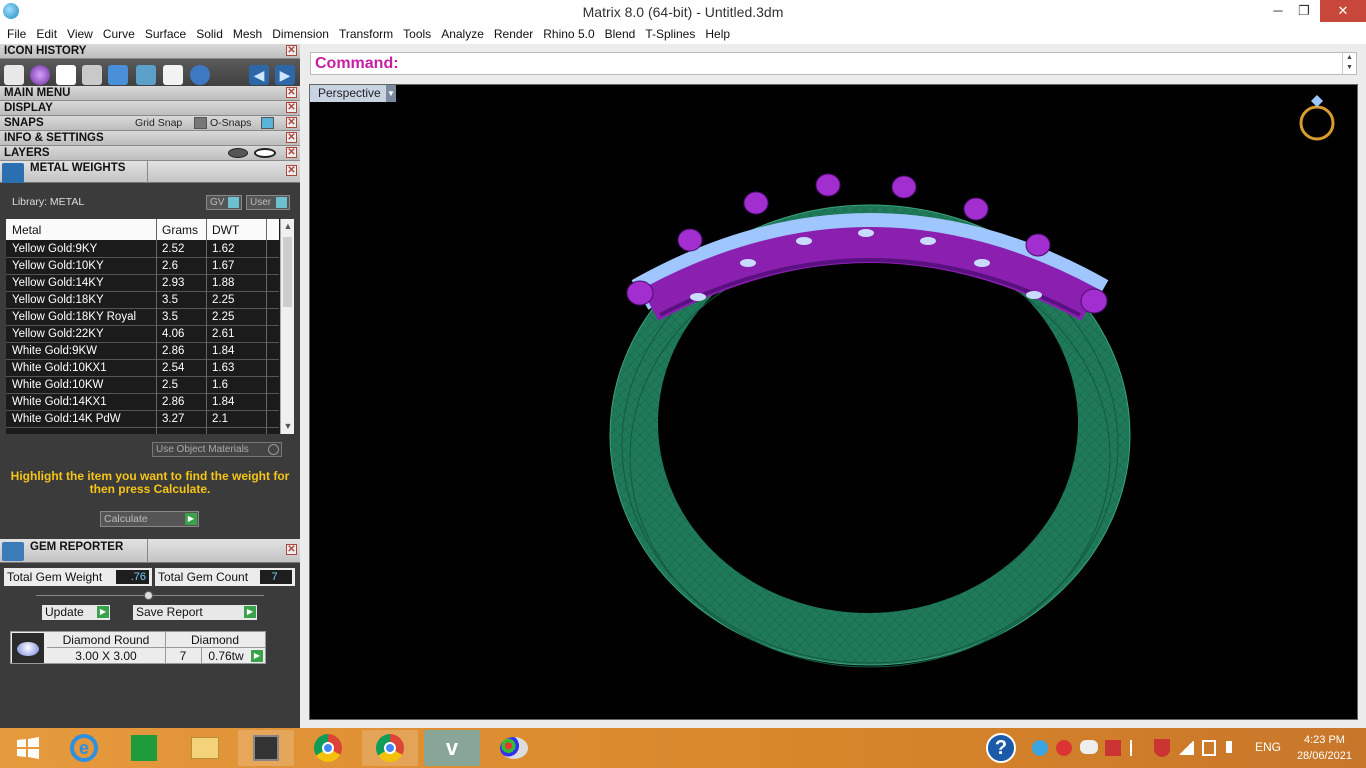 Image resolution: width=1366 pixels, height=768 pixels. I want to click on menu-blend: Blend, so click(620, 34).